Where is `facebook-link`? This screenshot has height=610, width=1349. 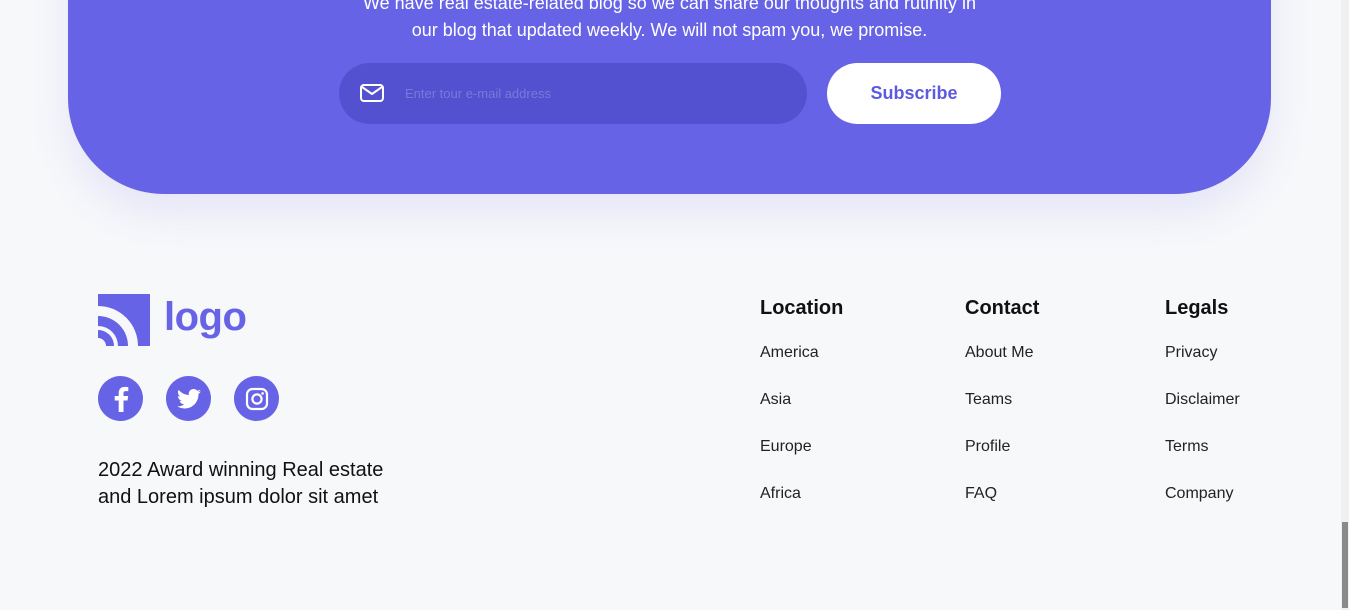 facebook-link is located at coordinates (120, 398).